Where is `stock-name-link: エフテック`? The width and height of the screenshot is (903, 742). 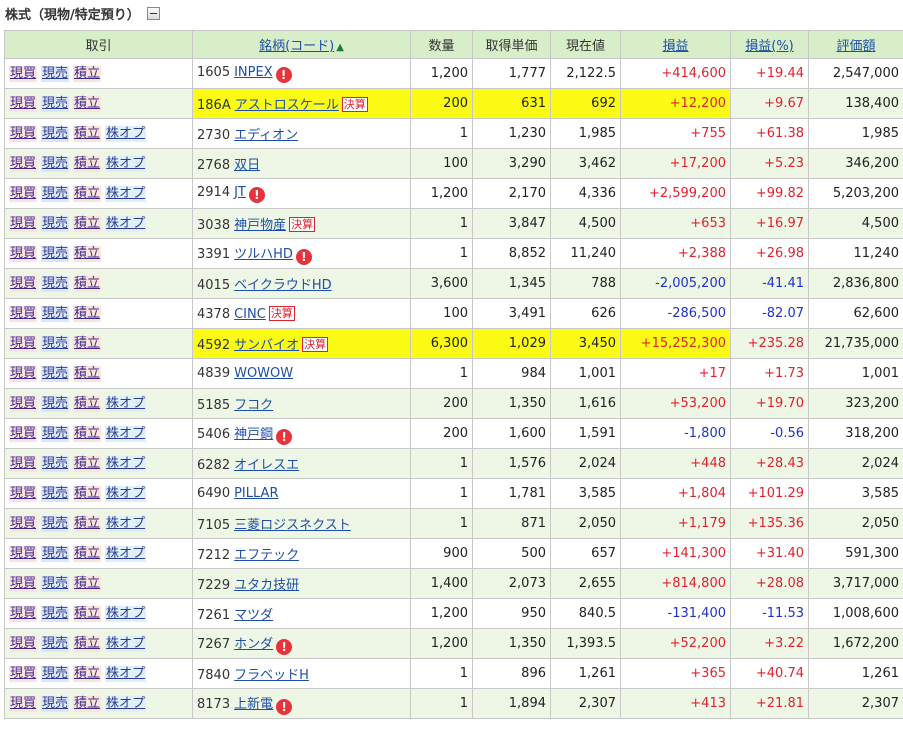 stock-name-link: エフテック is located at coordinates (266, 555).